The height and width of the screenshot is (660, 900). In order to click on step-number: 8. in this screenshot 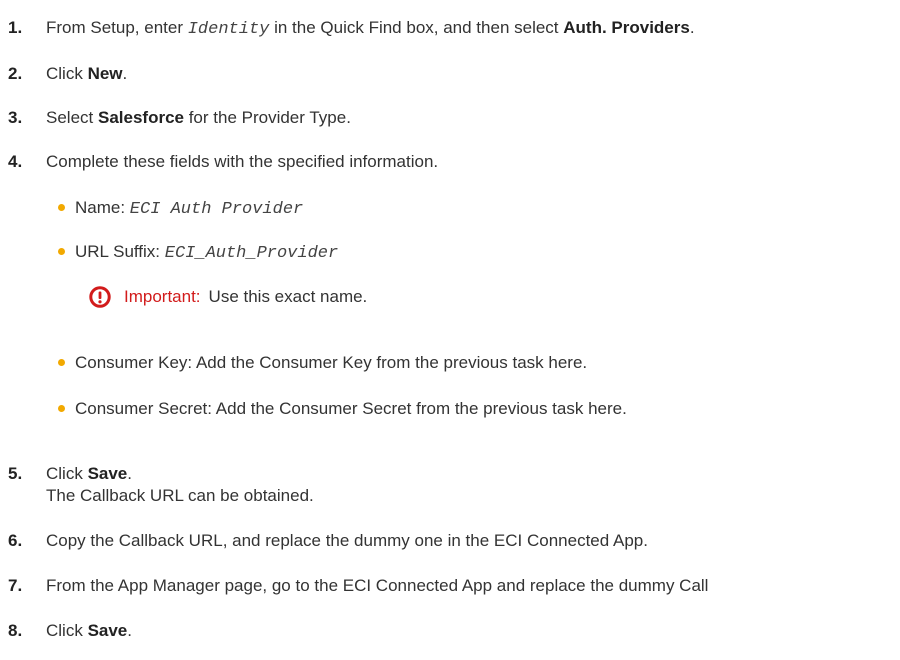, I will do `click(15, 630)`.